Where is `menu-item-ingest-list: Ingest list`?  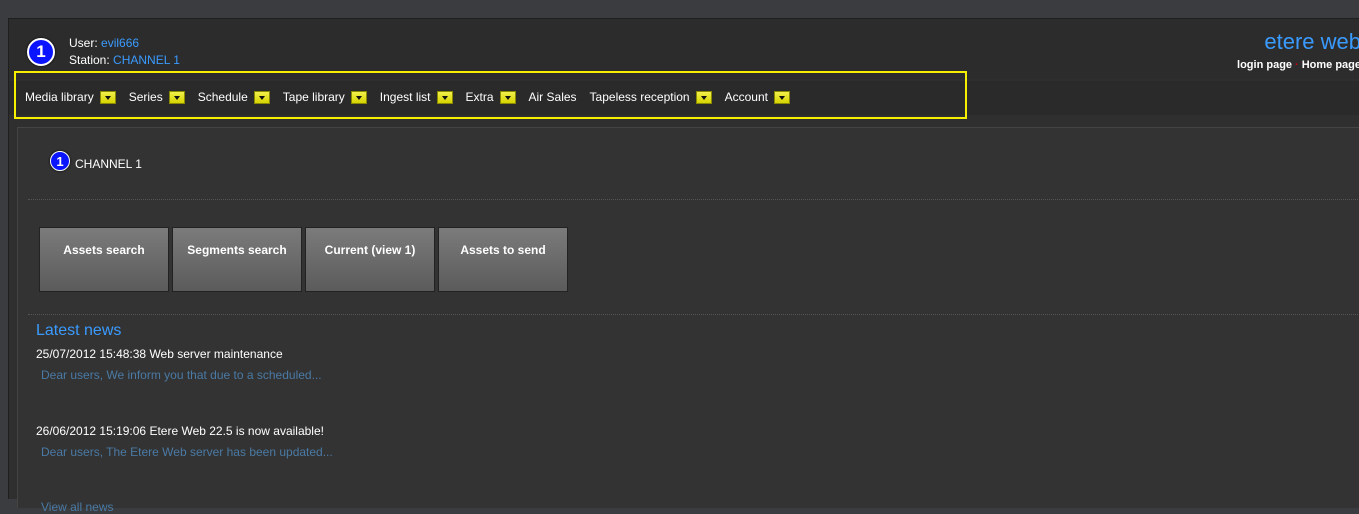
menu-item-ingest-list: Ingest list is located at coordinates (416, 97).